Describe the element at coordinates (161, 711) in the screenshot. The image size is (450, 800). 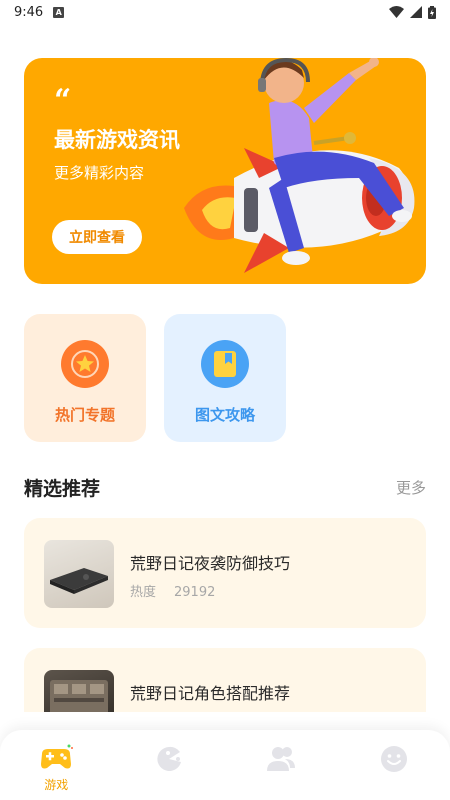
I see `article-heat: 热度` at that location.